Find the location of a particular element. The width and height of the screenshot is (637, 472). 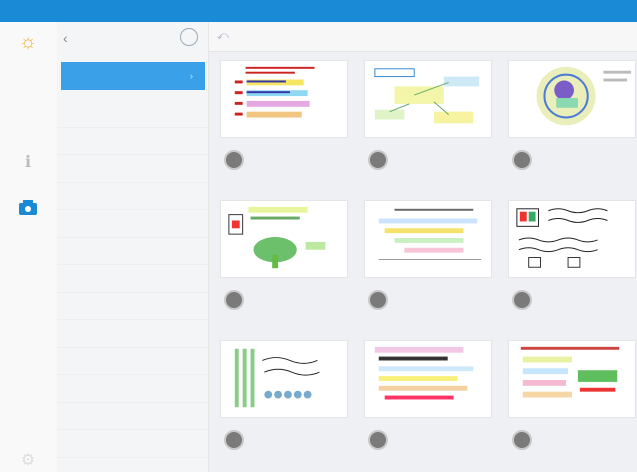

sidebar-selected-item: › is located at coordinates (133, 76).